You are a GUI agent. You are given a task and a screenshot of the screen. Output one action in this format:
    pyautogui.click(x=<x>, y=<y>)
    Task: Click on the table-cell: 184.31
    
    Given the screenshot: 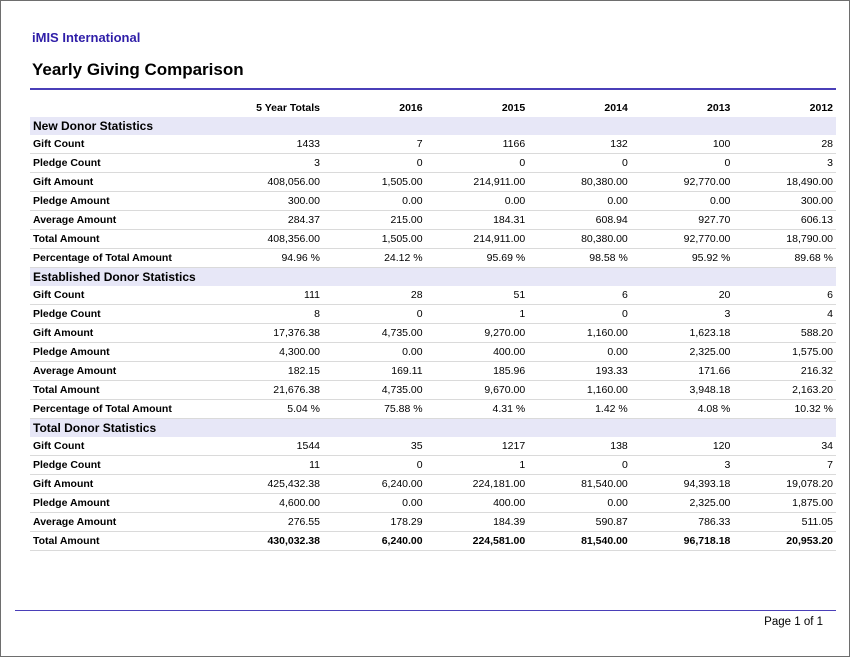 What is the action you would take?
    pyautogui.click(x=477, y=220)
    